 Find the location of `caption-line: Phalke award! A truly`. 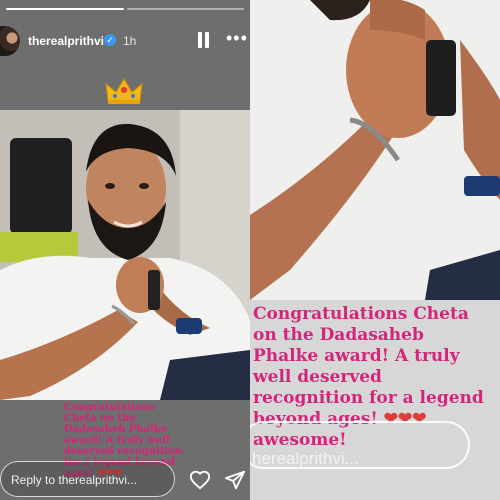

caption-line: Phalke award! A truly is located at coordinates (356, 356).